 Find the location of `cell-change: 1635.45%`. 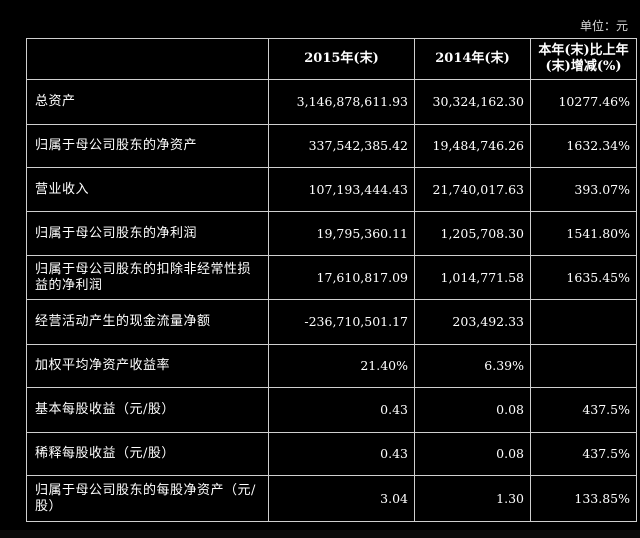

cell-change: 1635.45% is located at coordinates (583, 277).